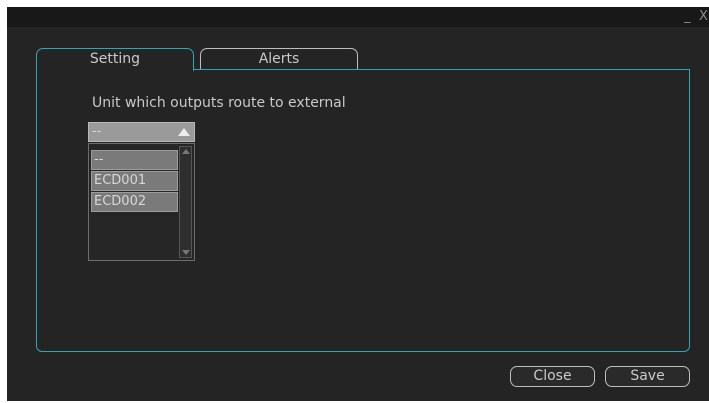 Image resolution: width=709 pixels, height=403 pixels. What do you see at coordinates (134, 160) in the screenshot?
I see `list-item-none: --` at bounding box center [134, 160].